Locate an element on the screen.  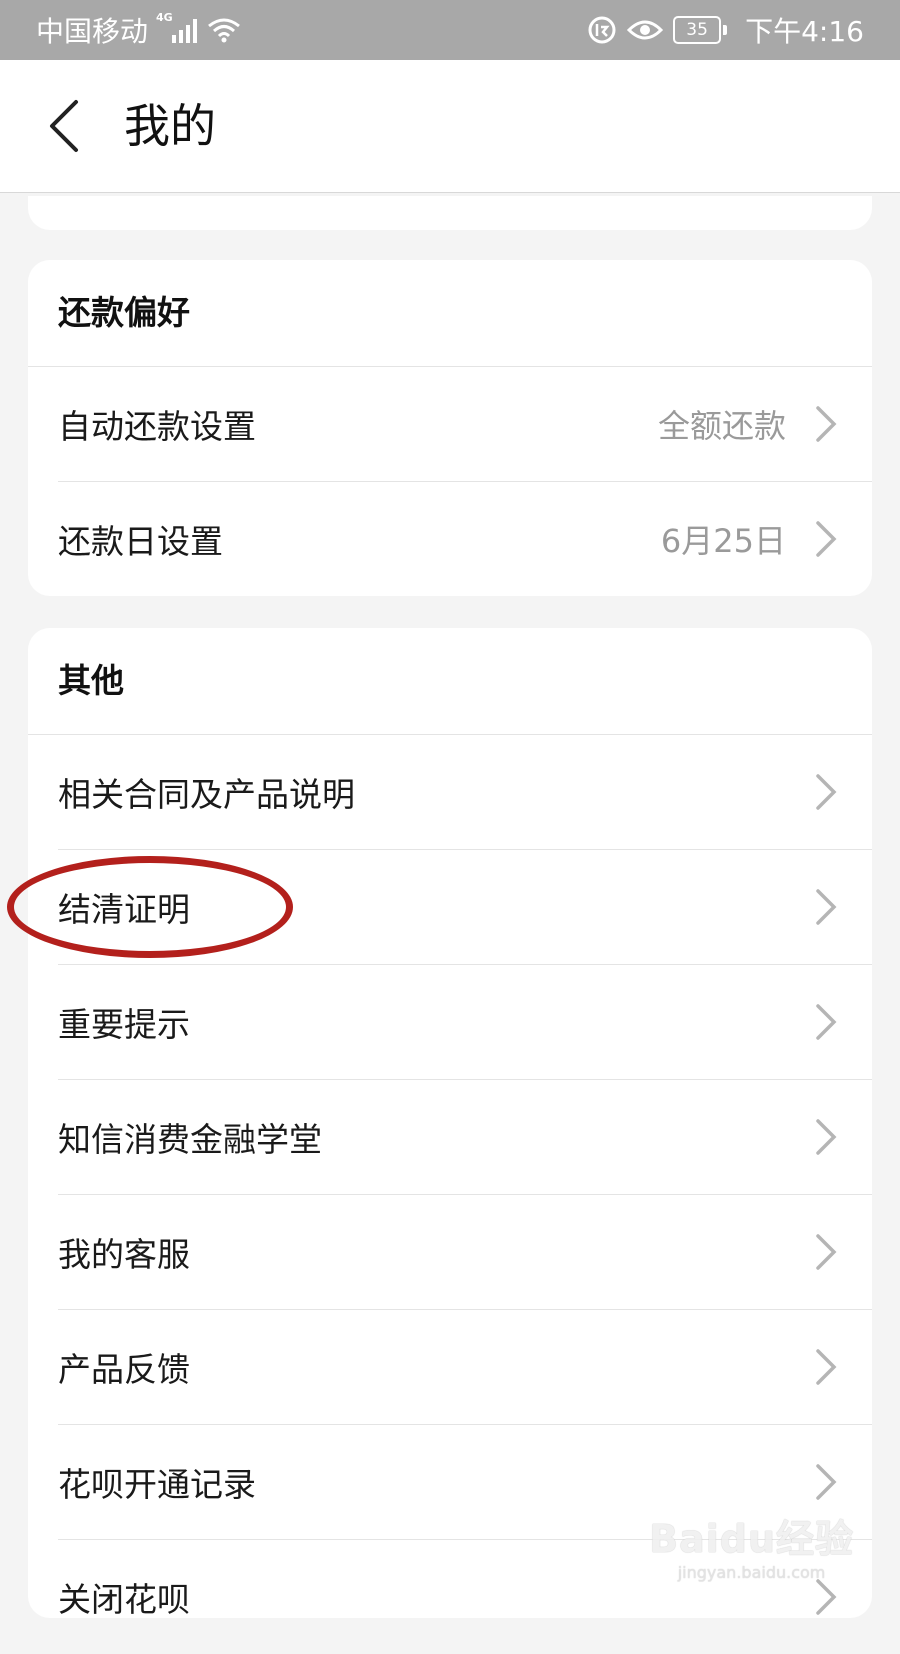
carrier-name: 中国移动 is located at coordinates (92, 31).